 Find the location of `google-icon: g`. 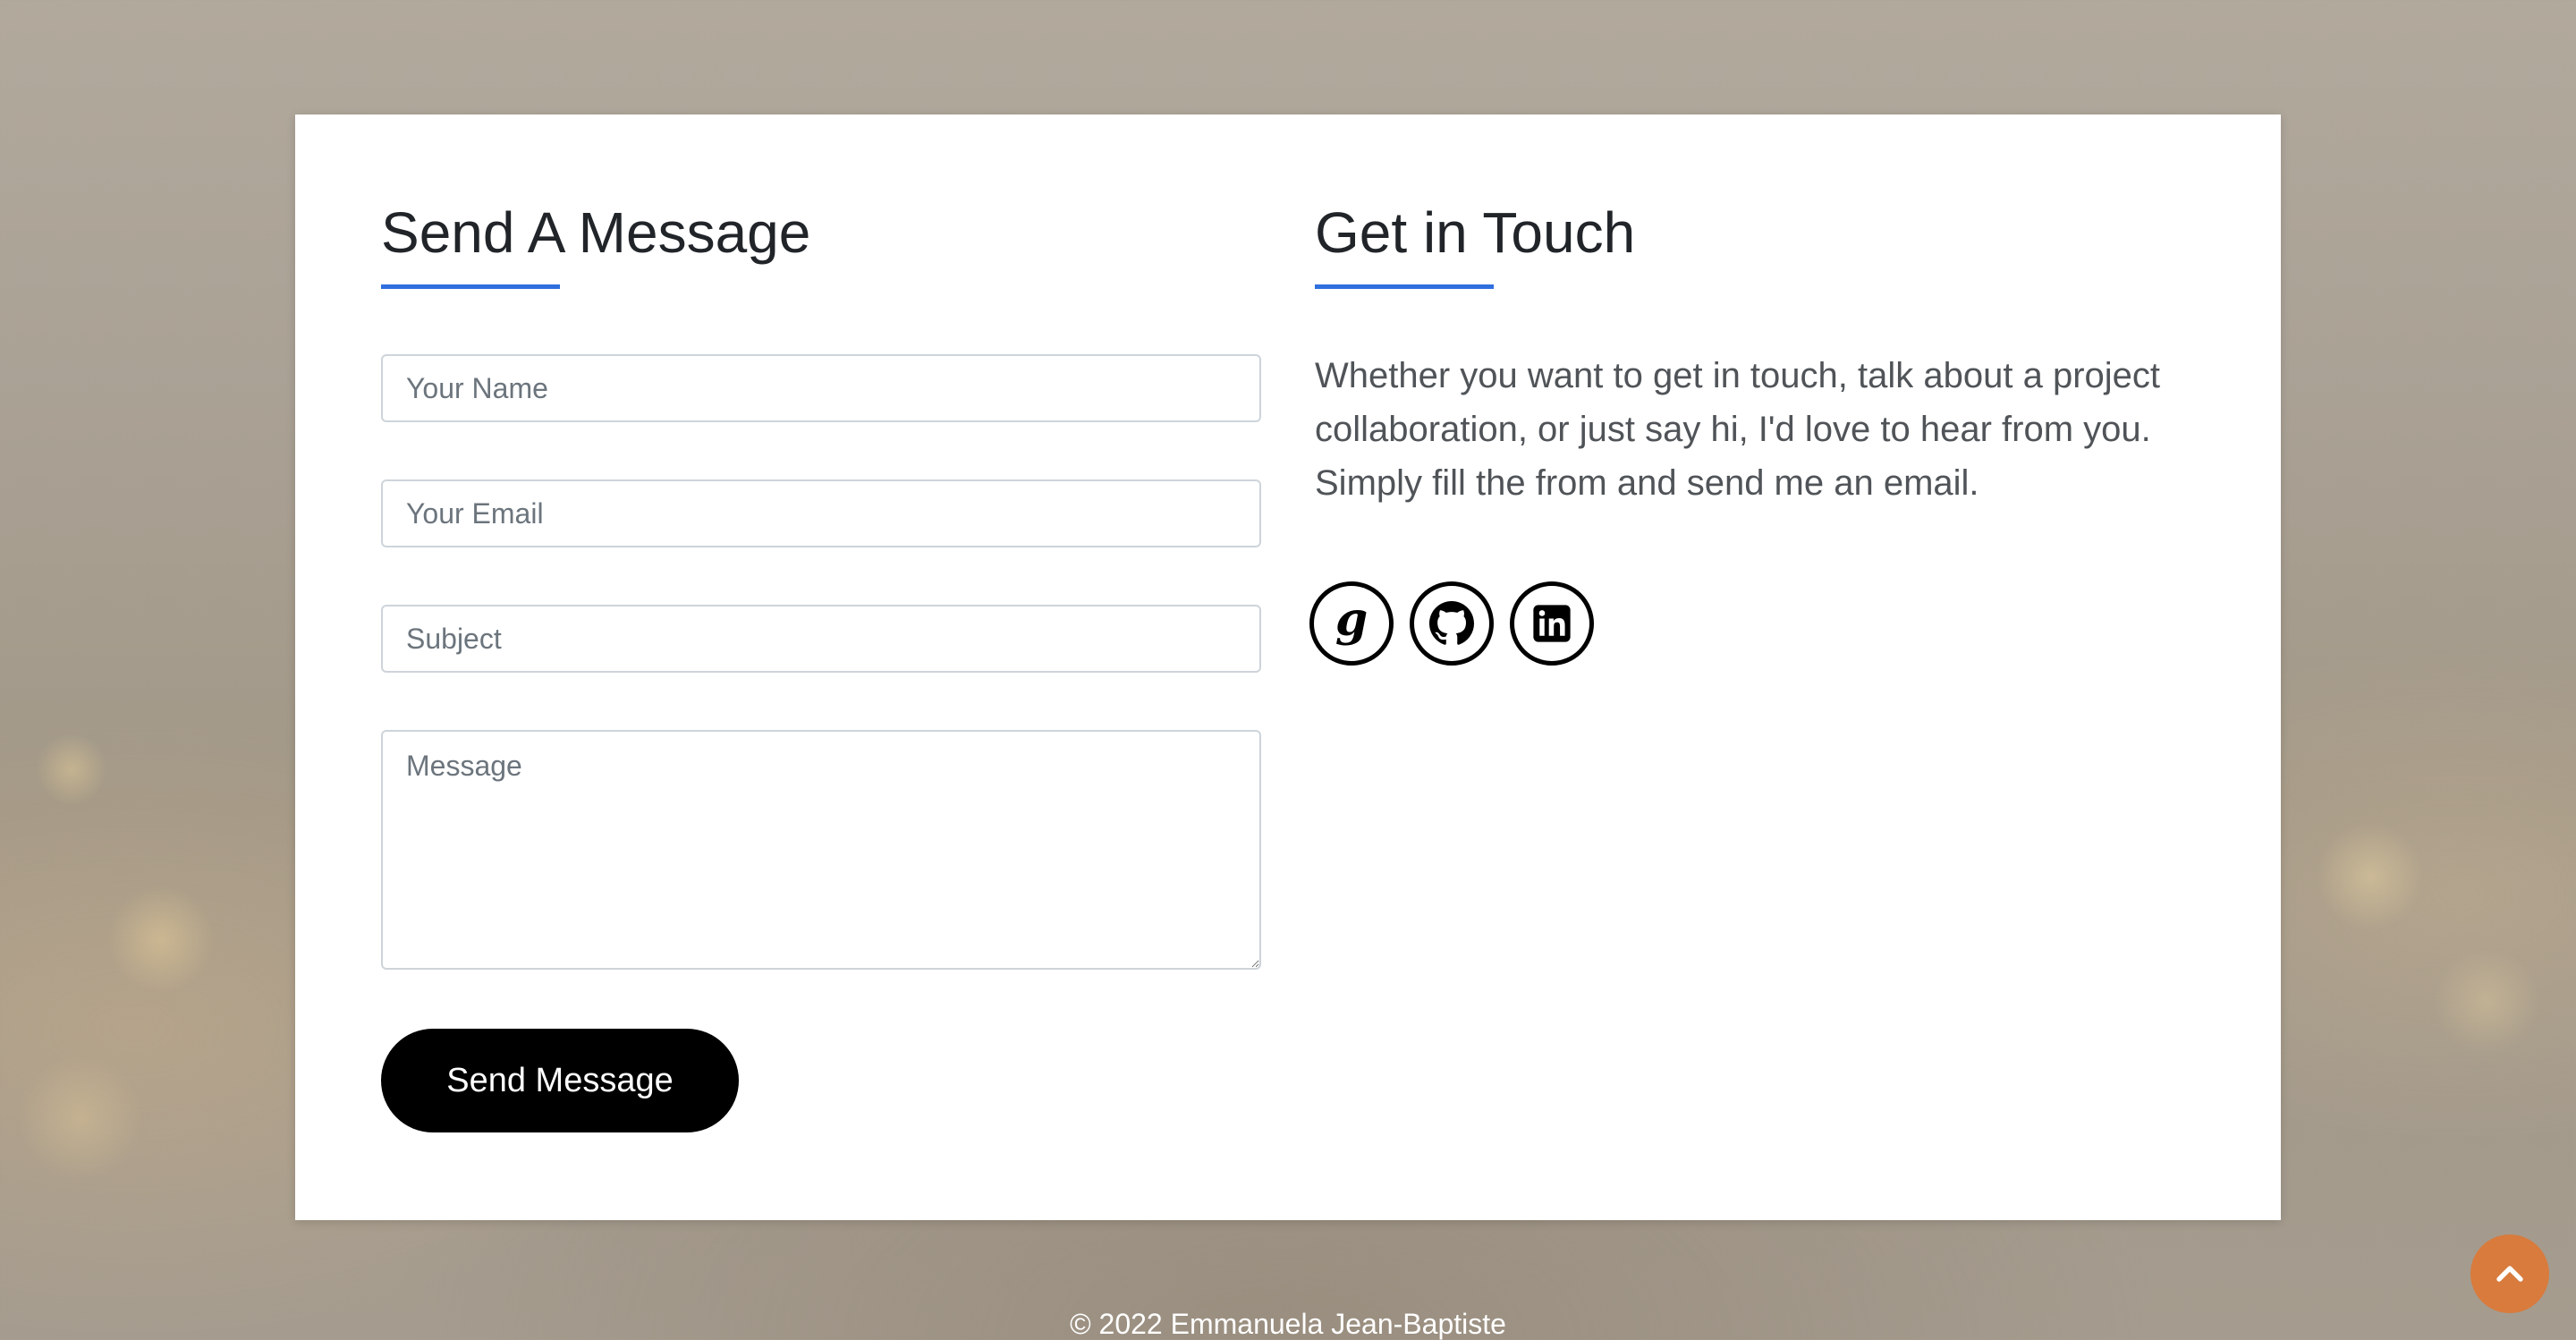

google-icon: g is located at coordinates (1351, 619).